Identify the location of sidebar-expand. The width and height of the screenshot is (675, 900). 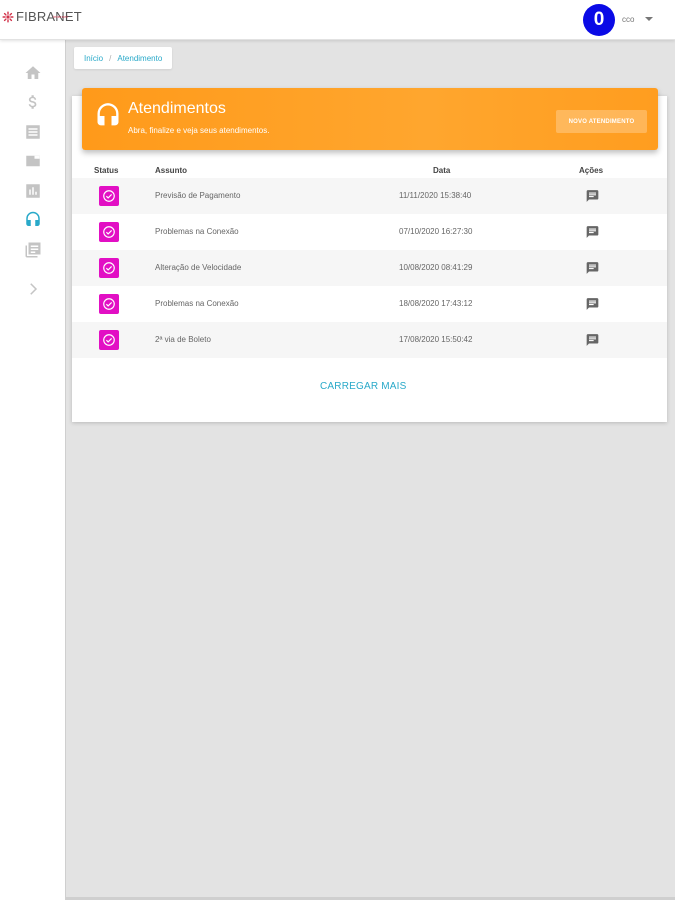
(33, 289).